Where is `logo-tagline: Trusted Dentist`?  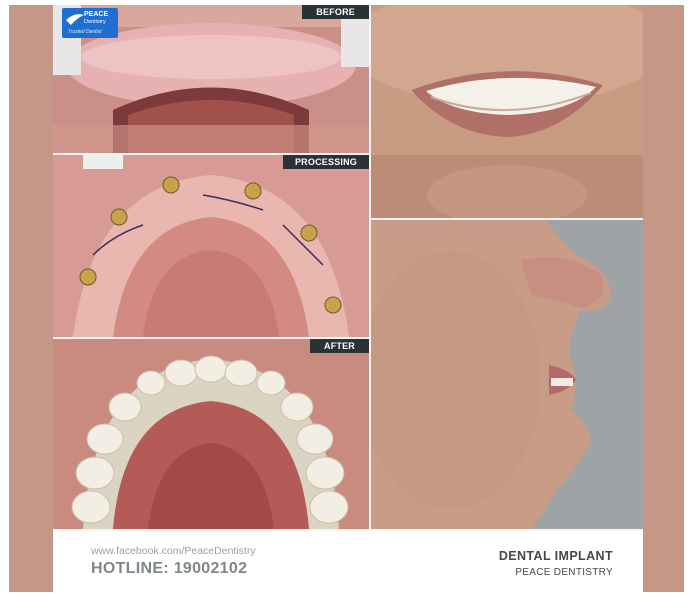 logo-tagline: Trusted Dentist is located at coordinates (85, 32).